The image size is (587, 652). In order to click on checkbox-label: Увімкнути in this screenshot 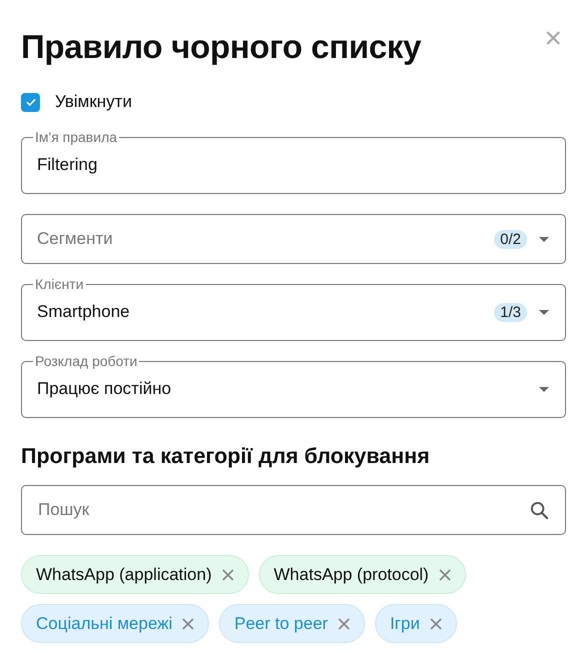, I will do `click(93, 102)`.